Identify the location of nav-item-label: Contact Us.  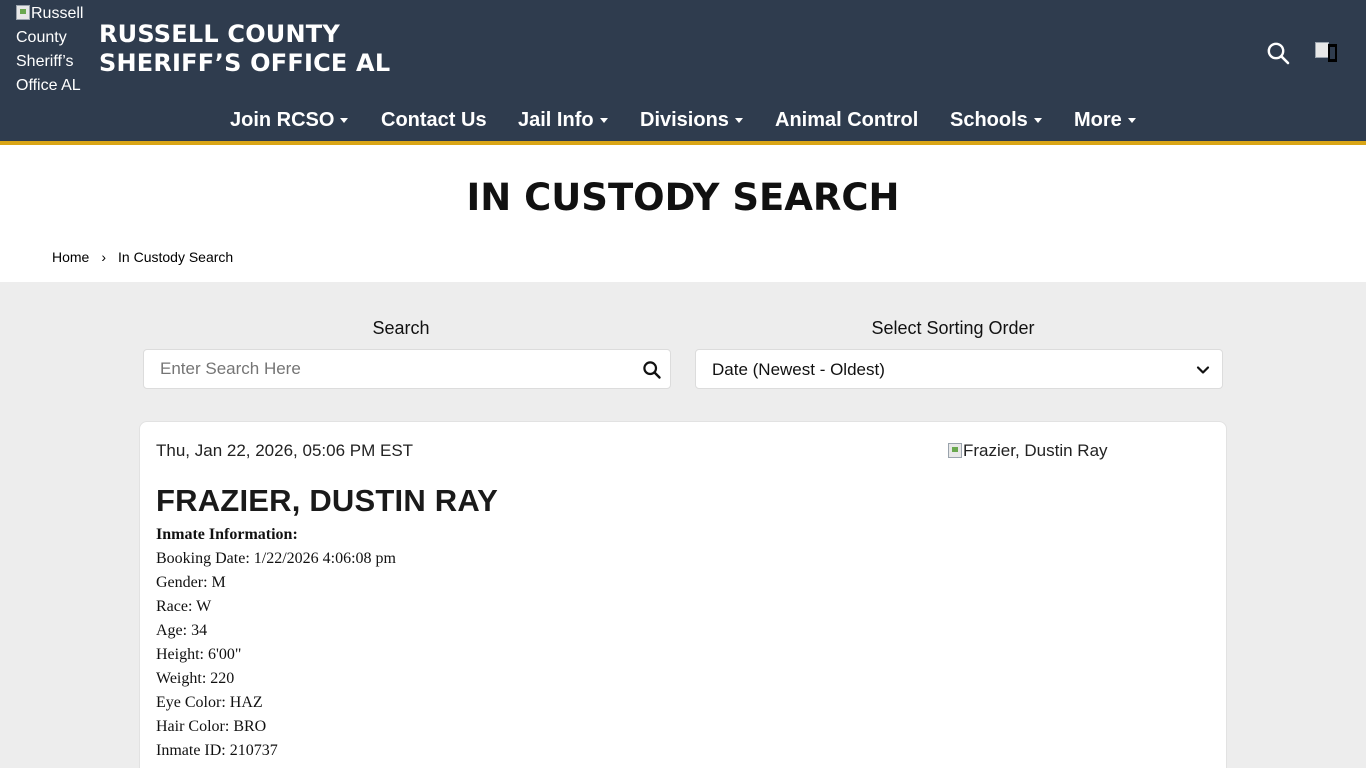
(434, 120).